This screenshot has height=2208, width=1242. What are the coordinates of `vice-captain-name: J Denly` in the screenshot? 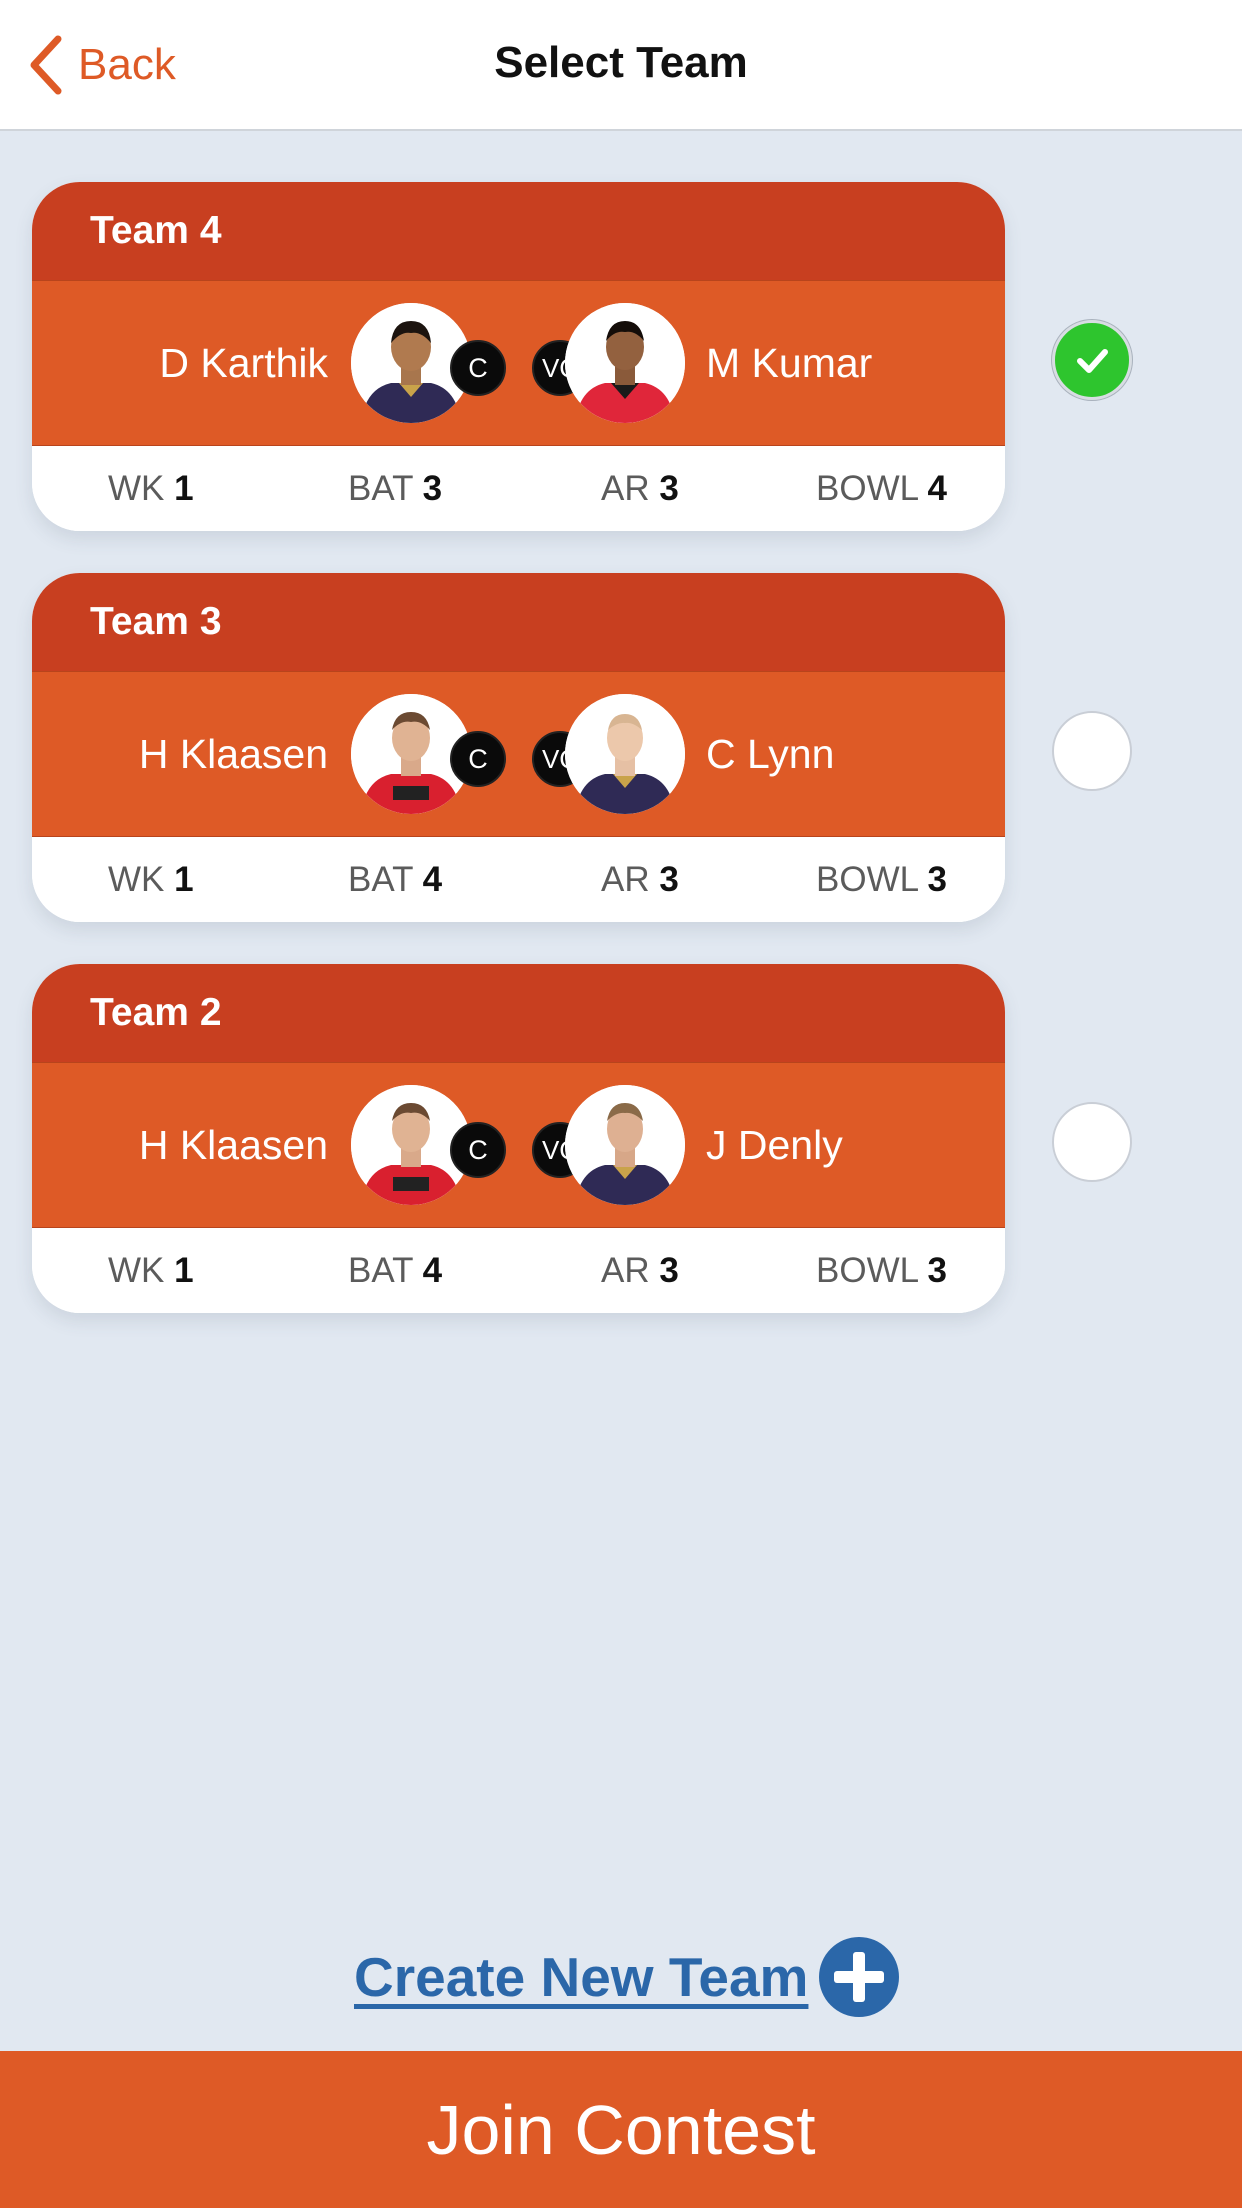 It's located at (774, 1144).